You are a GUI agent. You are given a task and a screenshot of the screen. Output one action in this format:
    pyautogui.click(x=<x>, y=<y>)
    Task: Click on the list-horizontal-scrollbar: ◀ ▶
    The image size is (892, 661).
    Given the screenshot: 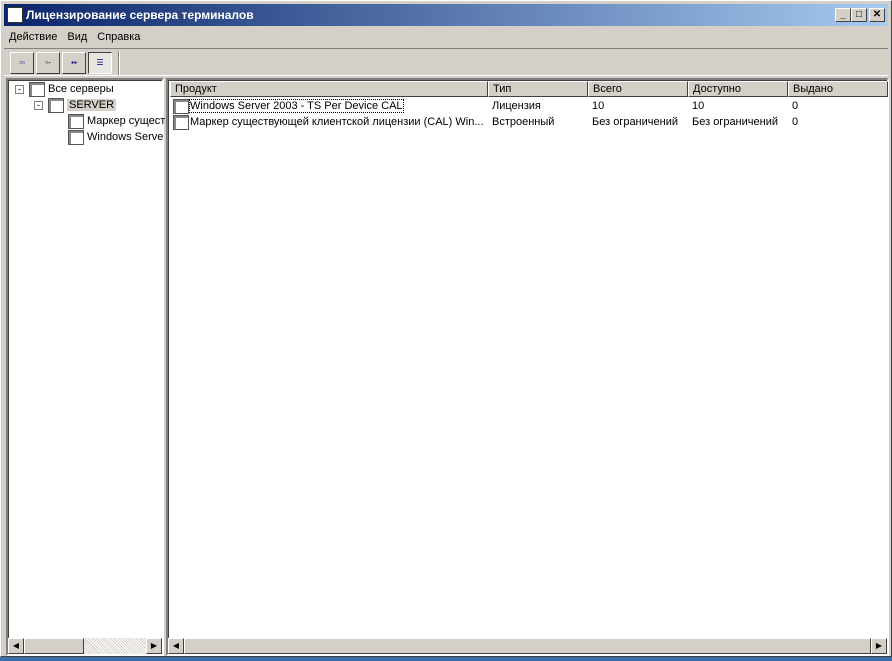 What is the action you would take?
    pyautogui.click(x=527, y=646)
    